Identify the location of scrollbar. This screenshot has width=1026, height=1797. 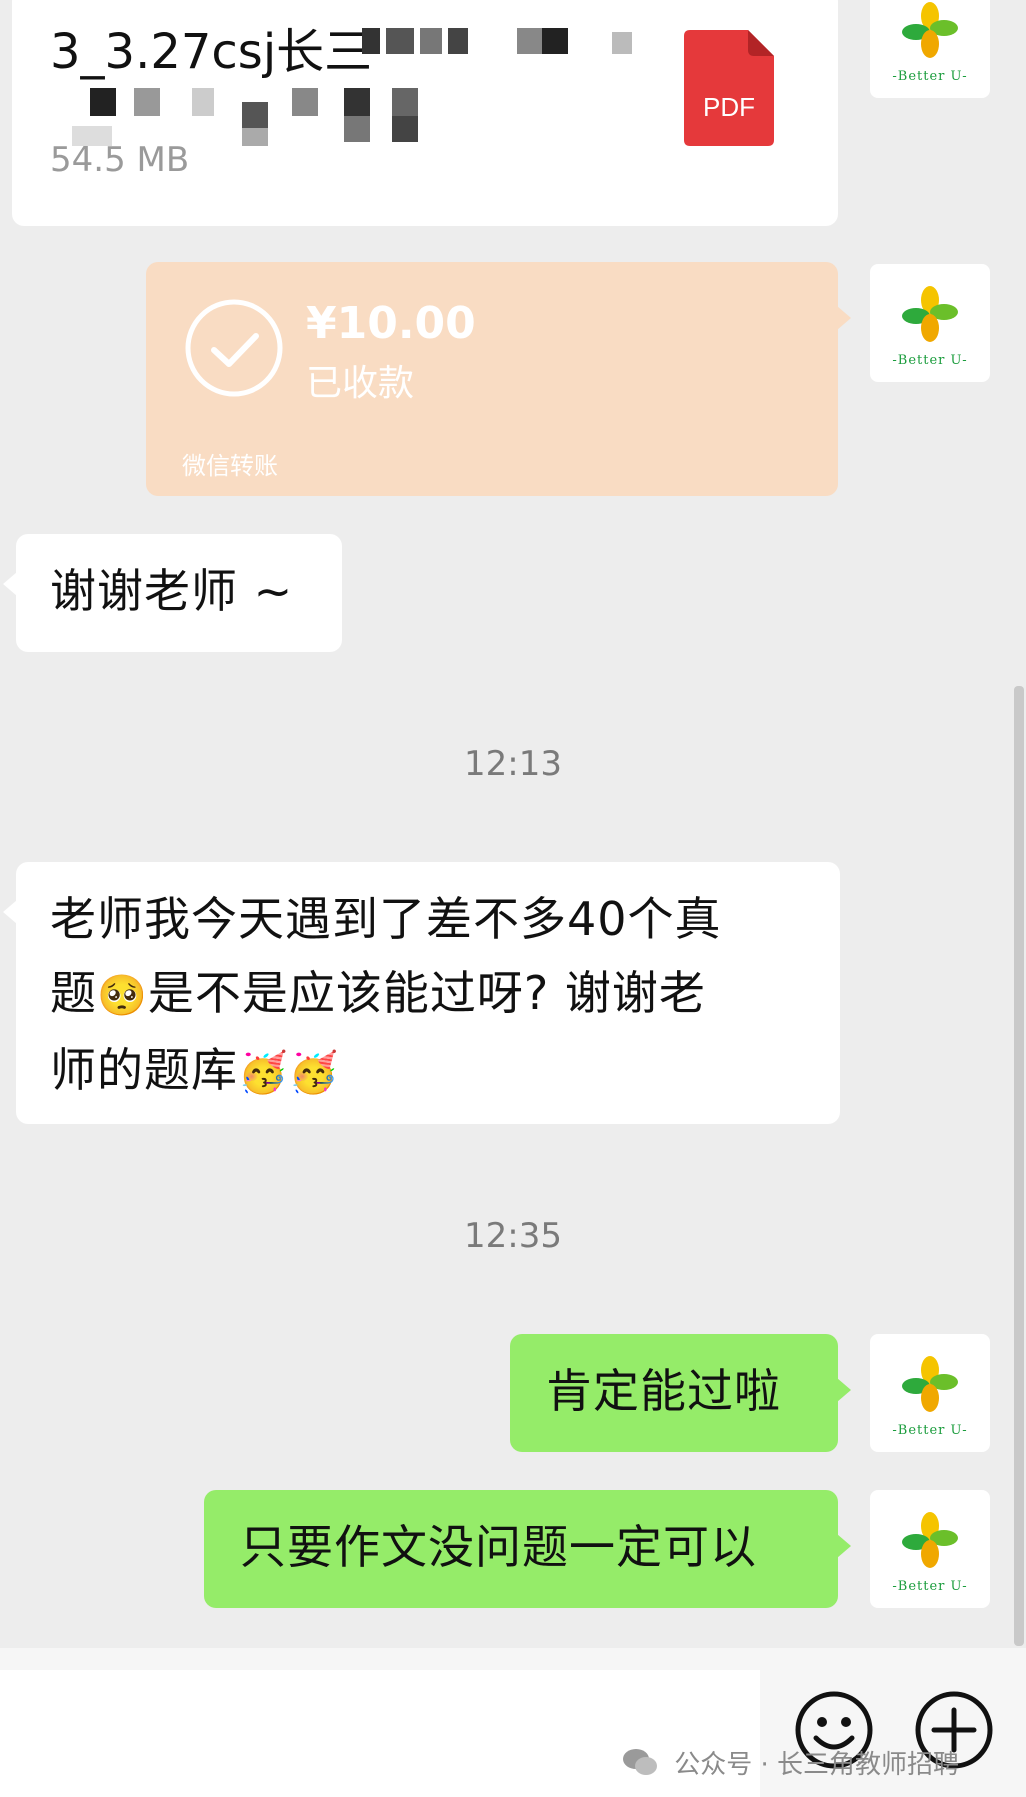
(1019, 1166).